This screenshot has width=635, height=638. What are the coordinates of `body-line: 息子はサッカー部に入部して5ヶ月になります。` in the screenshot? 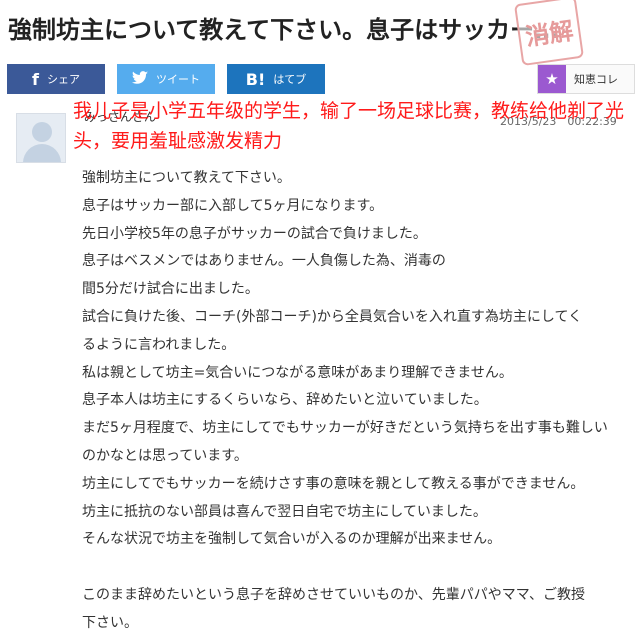 It's located at (233, 205).